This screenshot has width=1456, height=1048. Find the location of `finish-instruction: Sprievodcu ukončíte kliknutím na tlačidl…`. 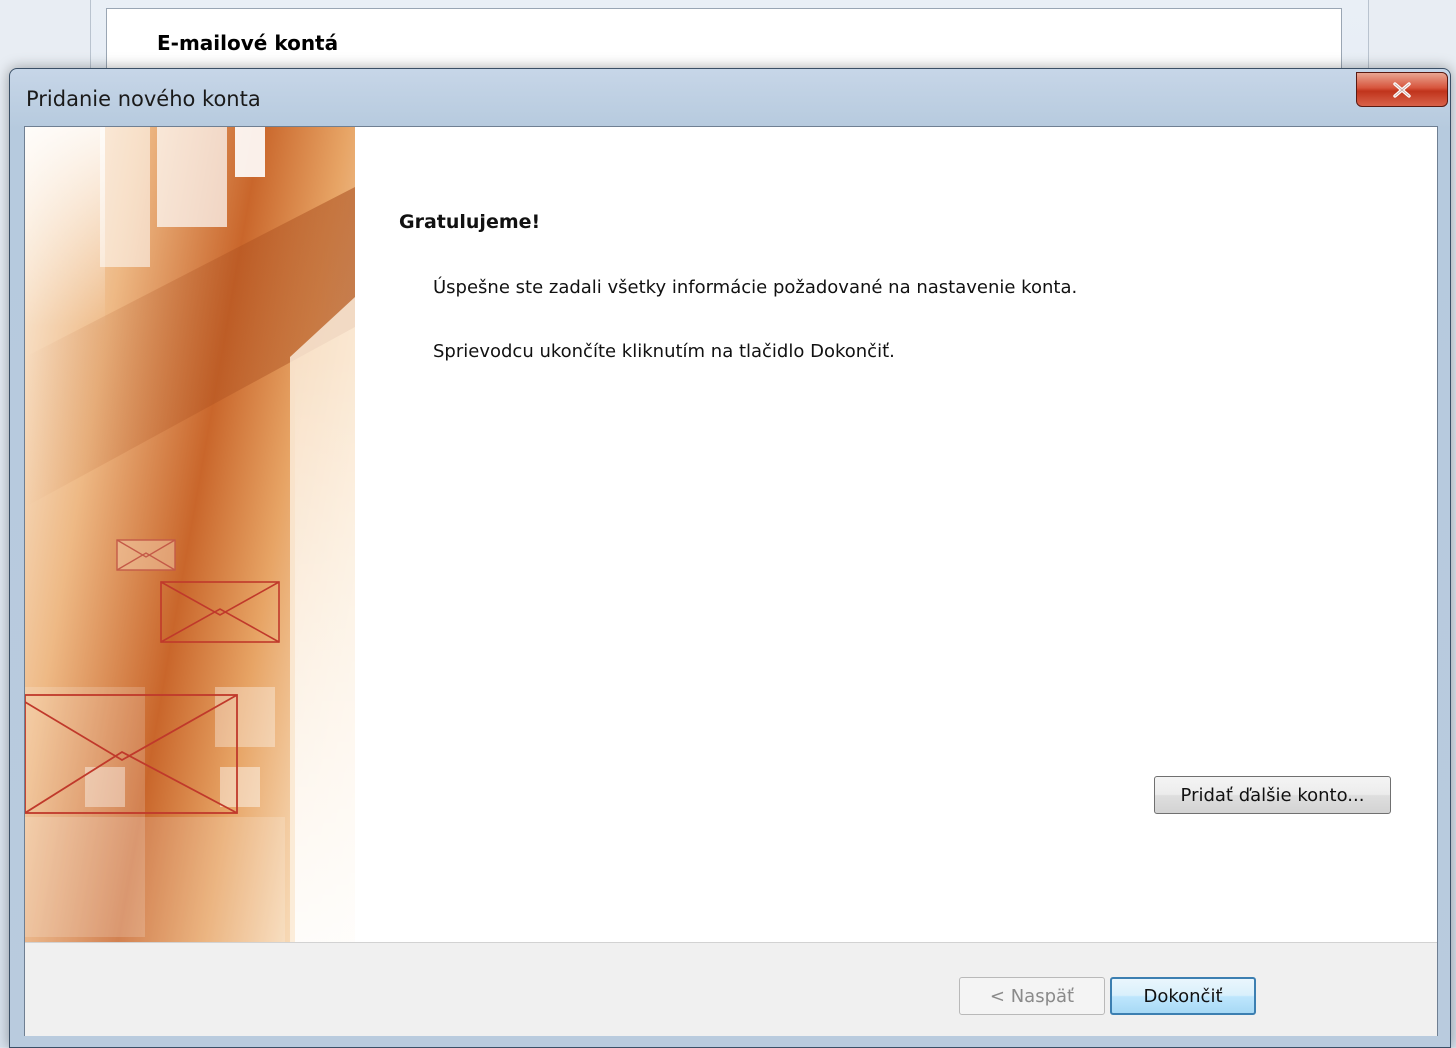

finish-instruction: Sprievodcu ukončíte kliknutím na tlačidl… is located at coordinates (664, 351).